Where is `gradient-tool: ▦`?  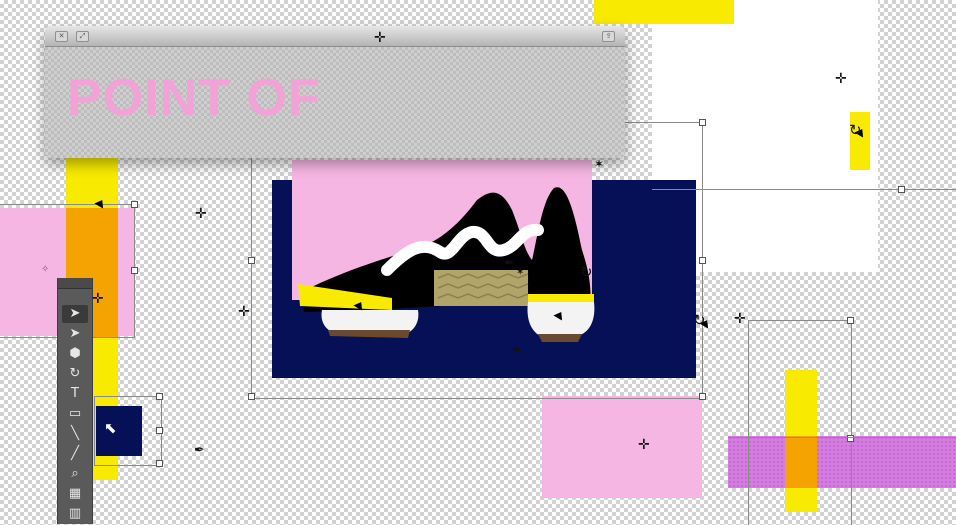 gradient-tool: ▦ is located at coordinates (75, 494).